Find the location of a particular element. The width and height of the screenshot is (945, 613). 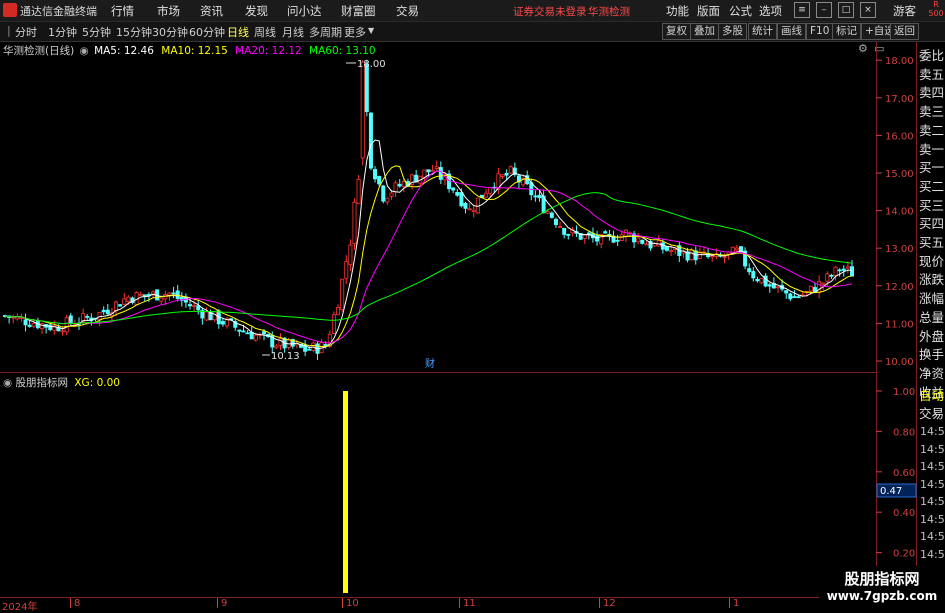

quote-label: 卖三 is located at coordinates (931, 110).